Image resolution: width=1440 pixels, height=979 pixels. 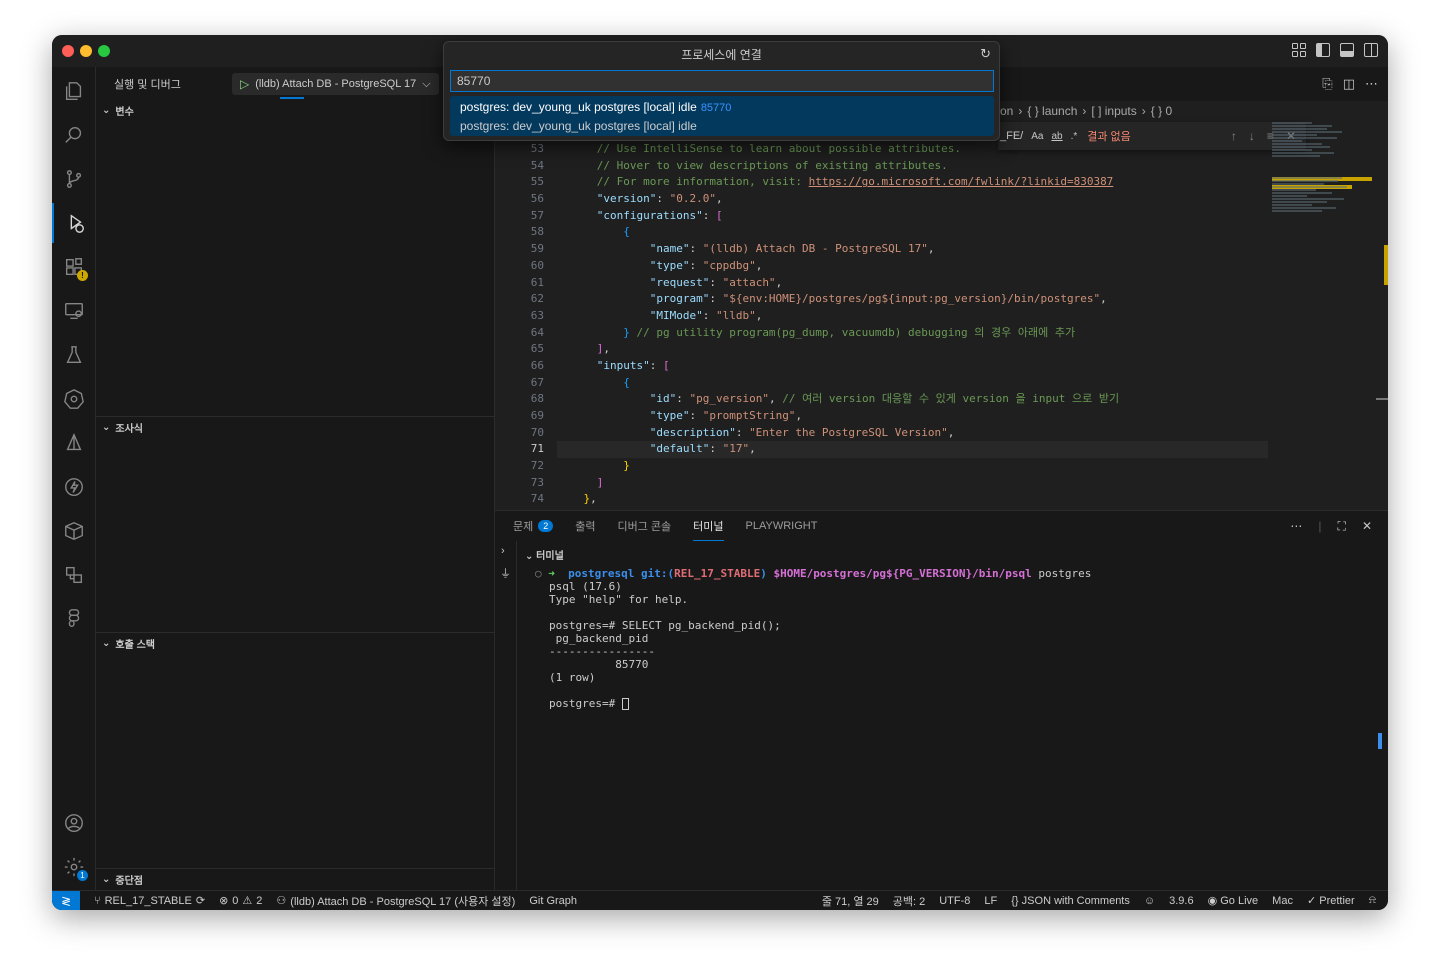 What do you see at coordinates (74, 355) in the screenshot?
I see `testing-icon` at bounding box center [74, 355].